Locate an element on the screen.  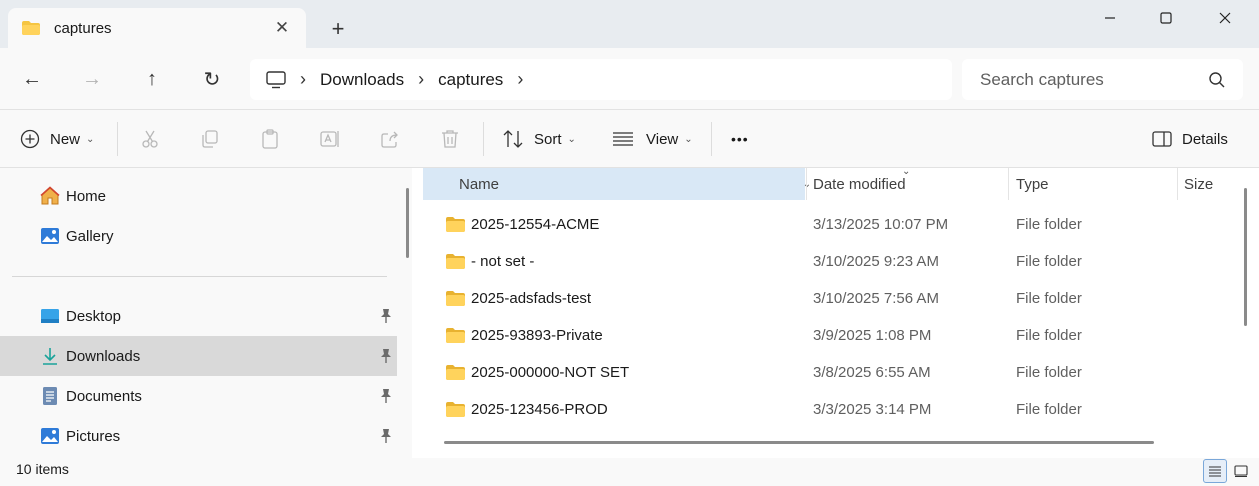
column-header-size: Size is located at coordinates (1209, 184).